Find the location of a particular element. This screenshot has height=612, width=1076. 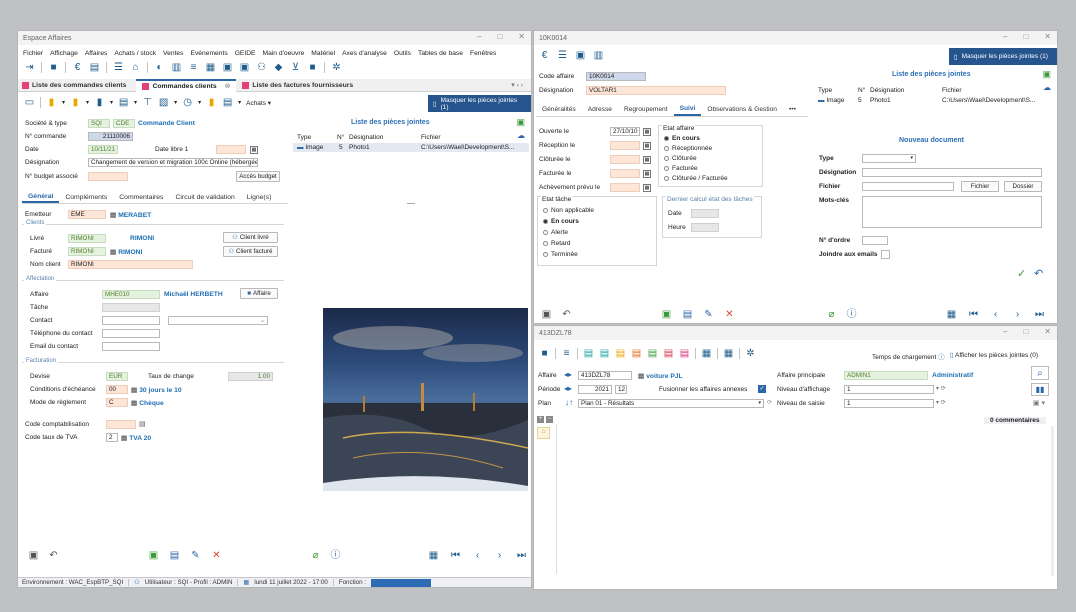

menu-fenetres: Fenêtres is located at coordinates (483, 53).